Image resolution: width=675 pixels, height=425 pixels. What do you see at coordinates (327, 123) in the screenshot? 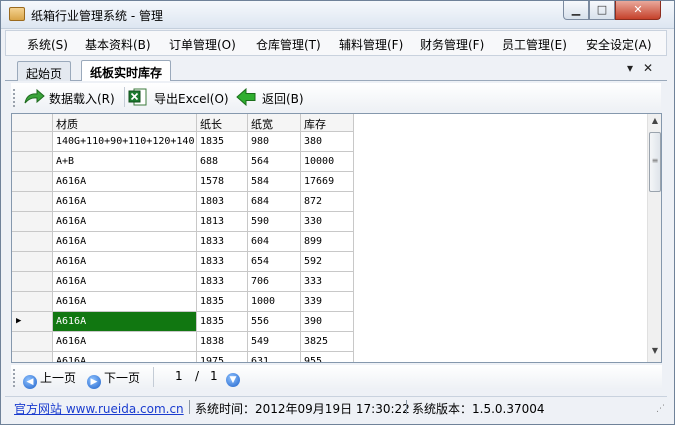
I see `column-header: 库存` at bounding box center [327, 123].